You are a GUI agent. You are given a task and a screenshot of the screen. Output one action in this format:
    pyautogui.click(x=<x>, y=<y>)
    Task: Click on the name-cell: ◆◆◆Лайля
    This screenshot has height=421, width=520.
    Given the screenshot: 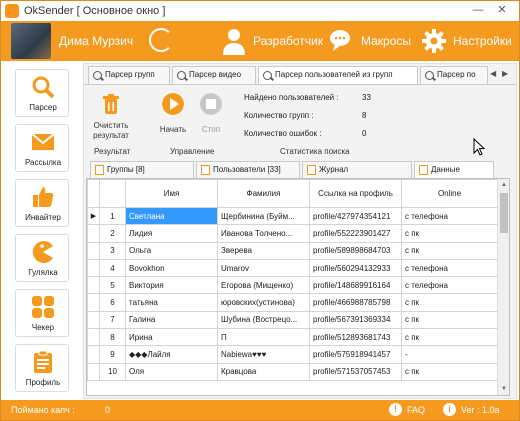 What is the action you would take?
    pyautogui.click(x=171, y=354)
    